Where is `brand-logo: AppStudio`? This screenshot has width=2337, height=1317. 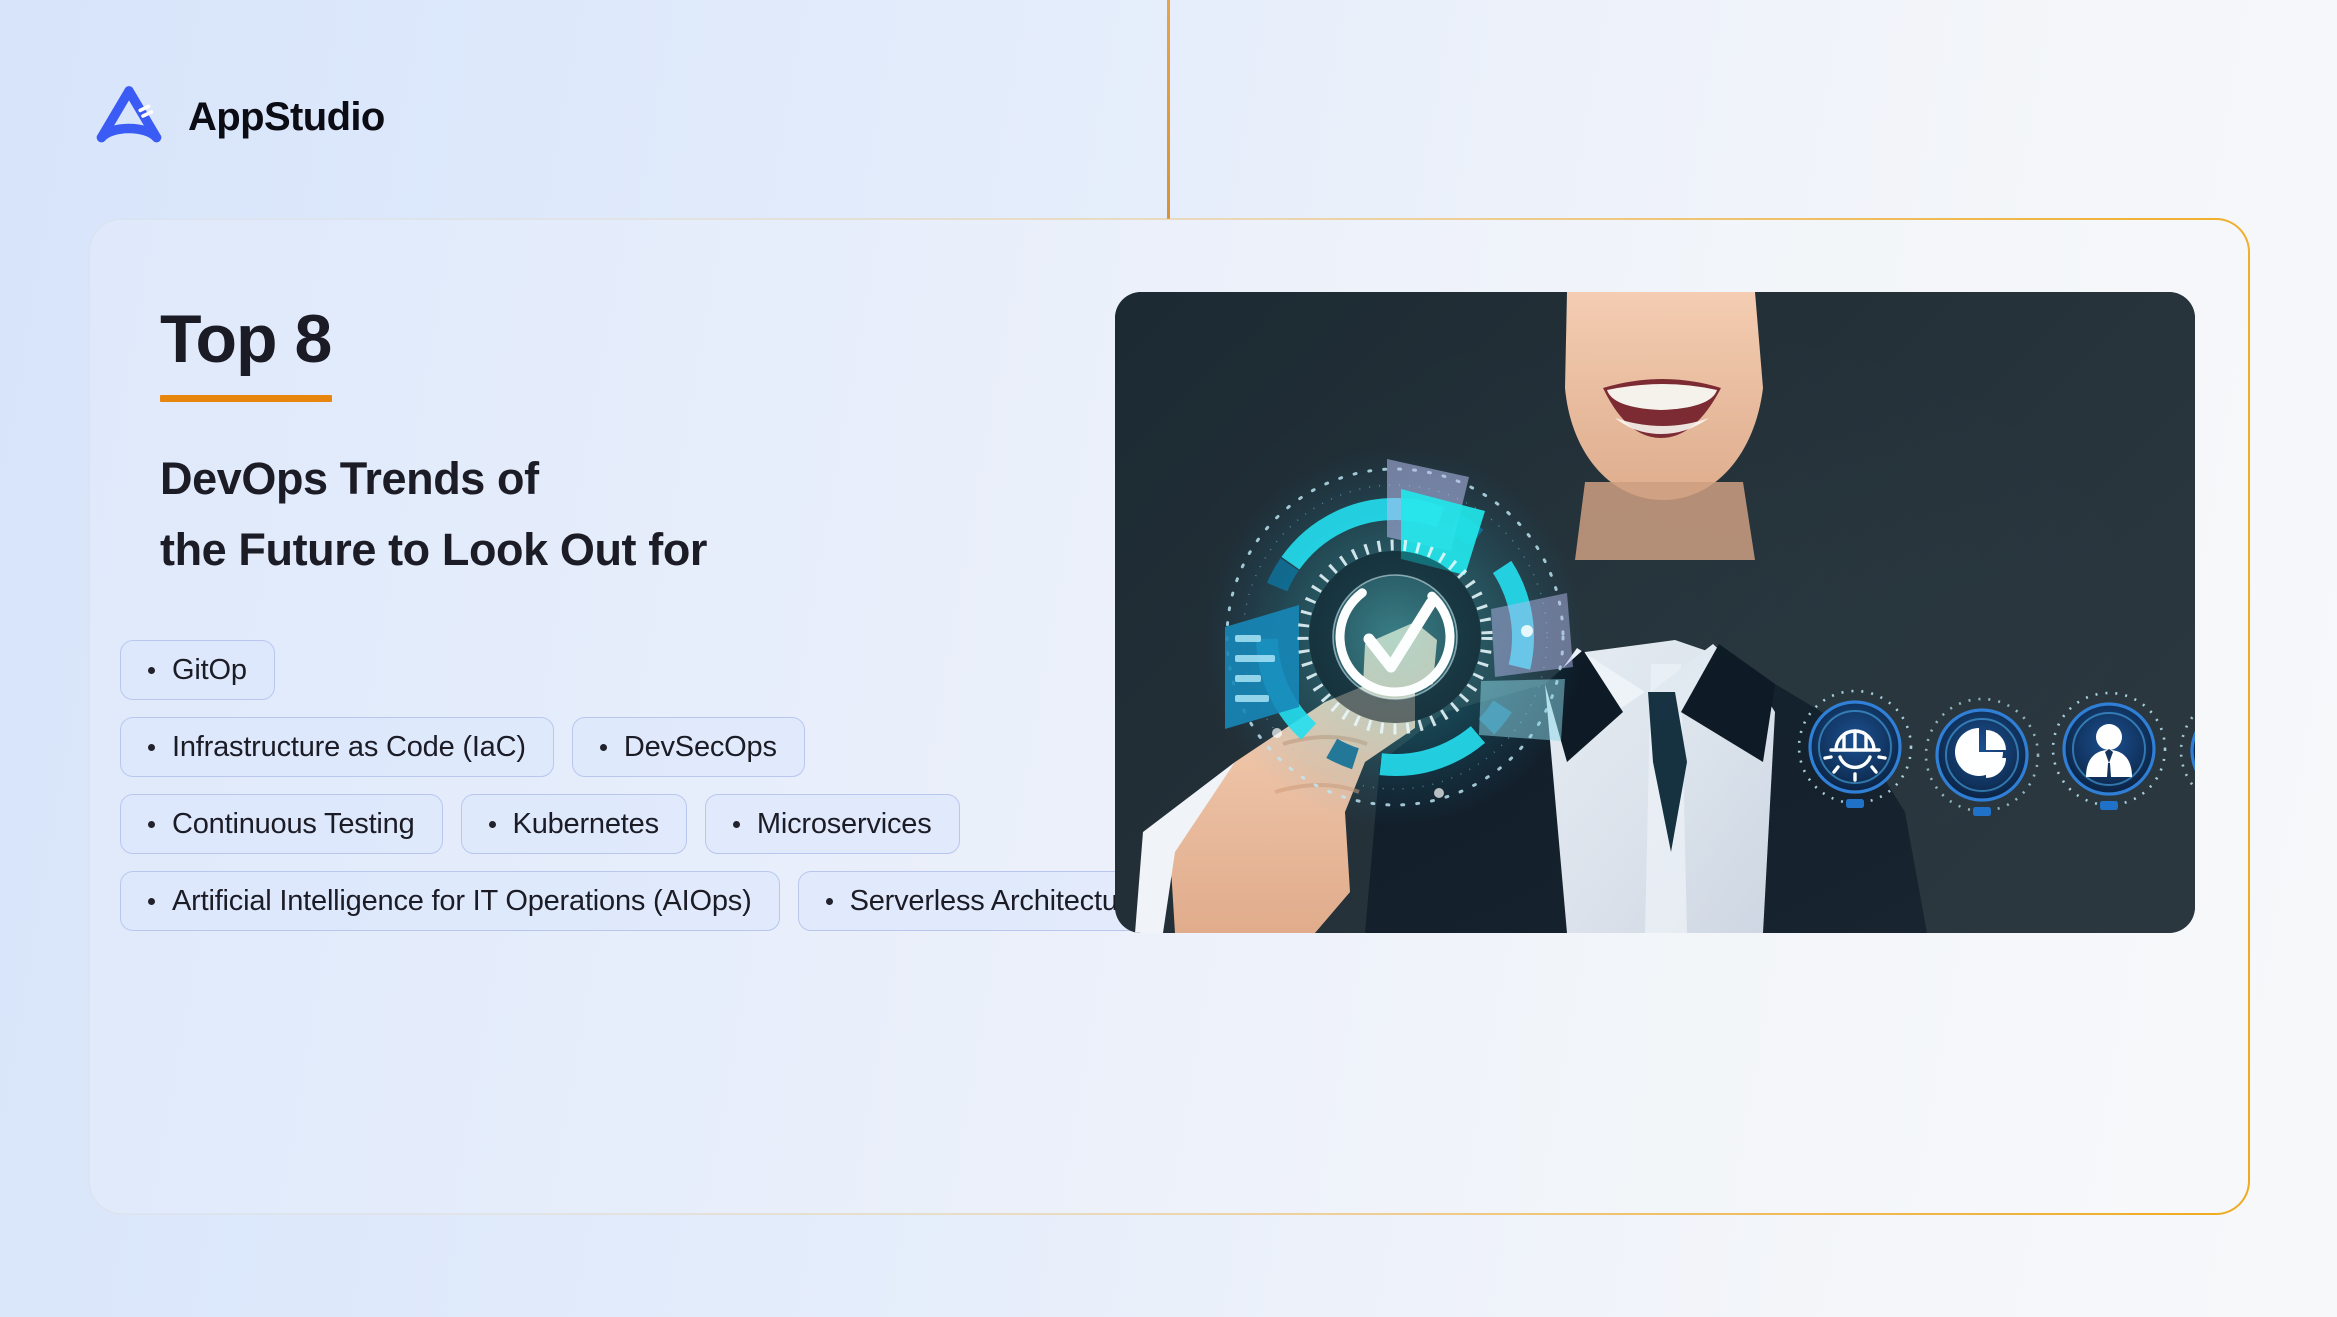
brand-logo: AppStudio is located at coordinates (238, 117).